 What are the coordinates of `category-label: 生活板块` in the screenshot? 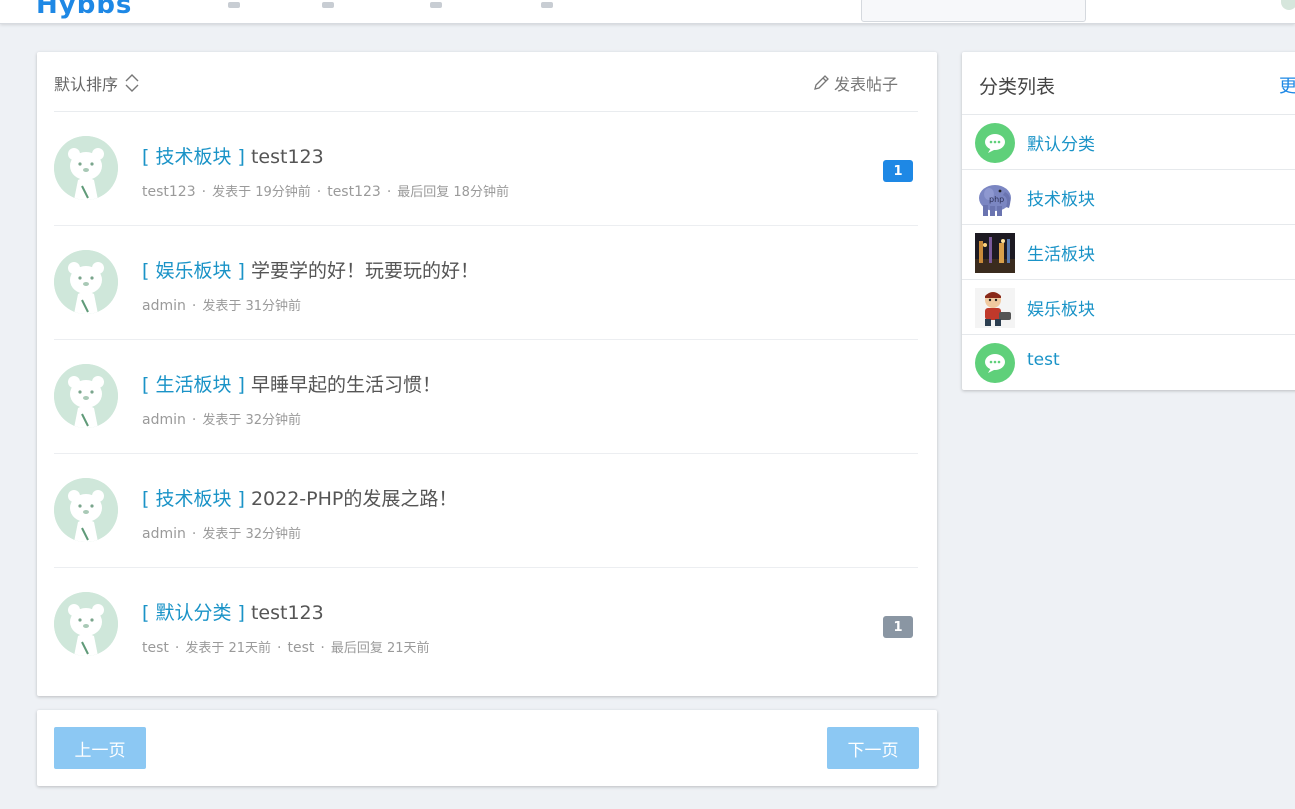 It's located at (1061, 252).